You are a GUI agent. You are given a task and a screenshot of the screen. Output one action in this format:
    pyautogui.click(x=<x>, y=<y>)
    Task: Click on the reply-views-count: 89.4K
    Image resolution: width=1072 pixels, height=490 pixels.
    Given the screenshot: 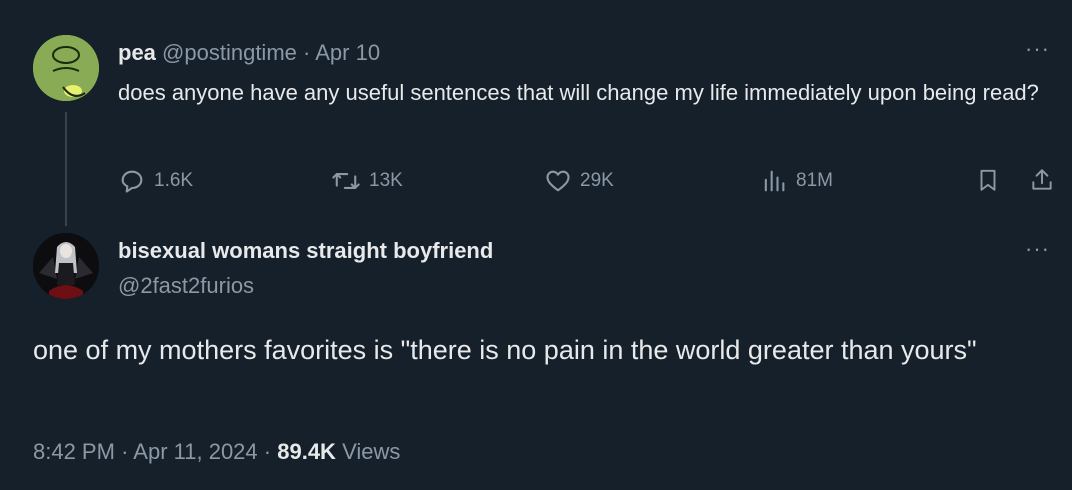 What is the action you would take?
    pyautogui.click(x=306, y=451)
    